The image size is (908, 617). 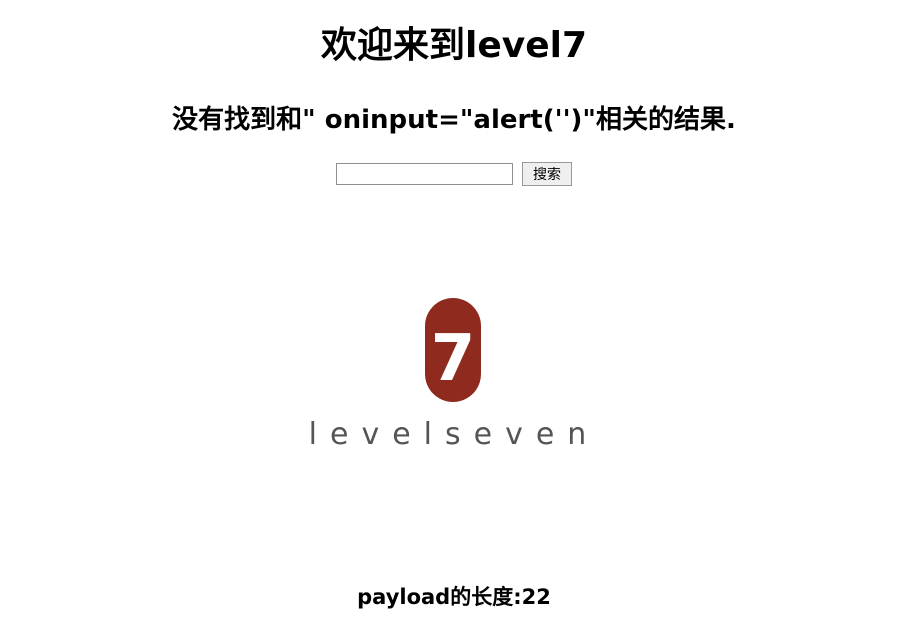 What do you see at coordinates (454, 45) in the screenshot?
I see `page-title: 欢迎来到level7` at bounding box center [454, 45].